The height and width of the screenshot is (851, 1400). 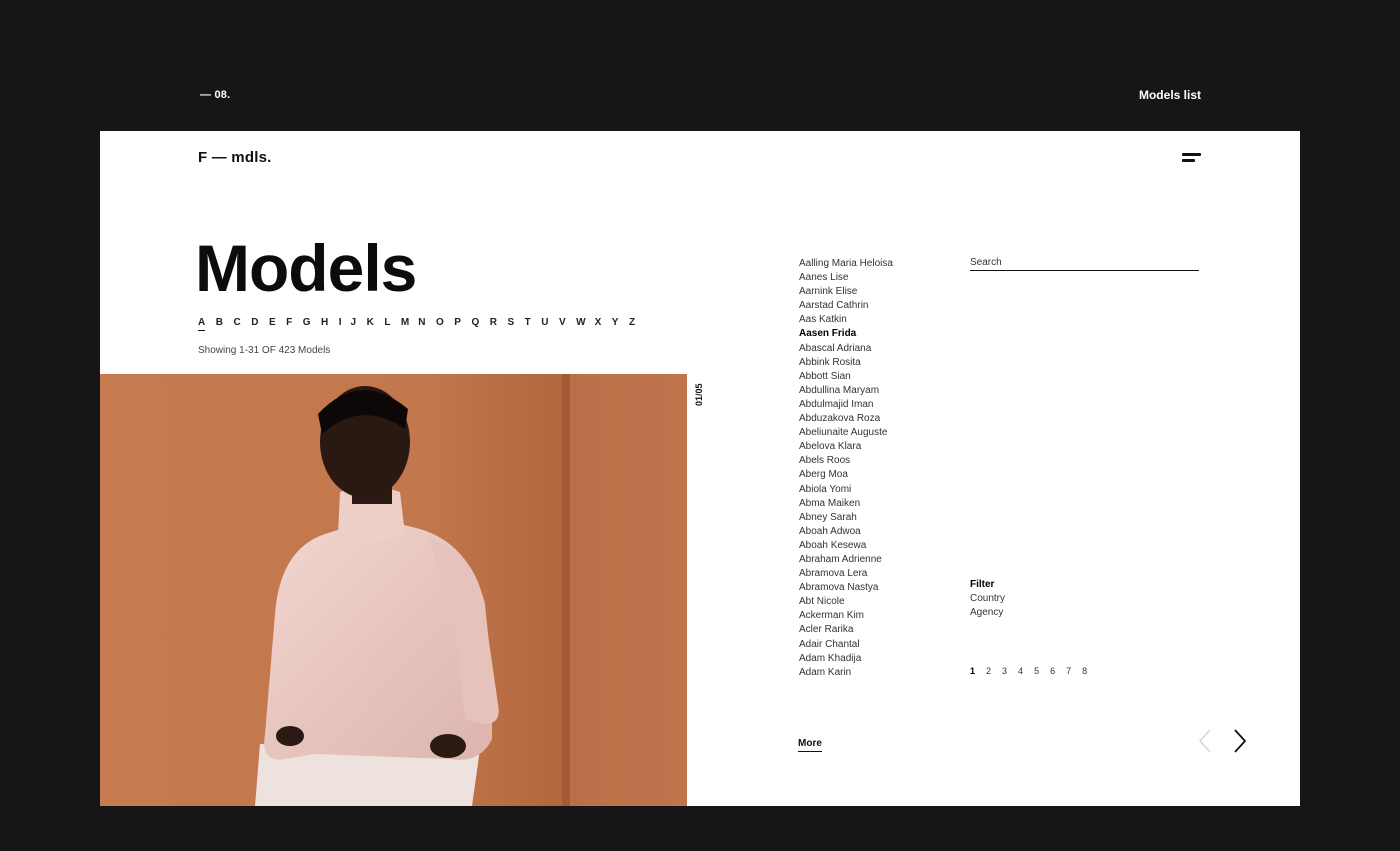 I want to click on model-name-item: Abt Nicole, so click(x=846, y=602).